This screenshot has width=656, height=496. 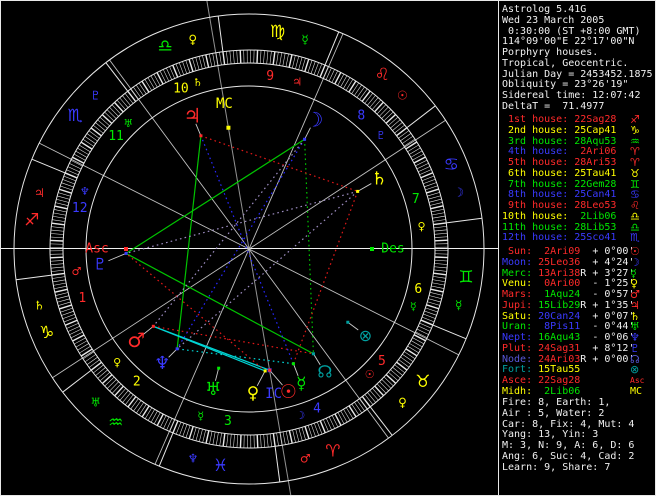 What do you see at coordinates (568, 456) in the screenshot?
I see `summary-line: Ang: 6, Suc: 4, Cad: 2` at bounding box center [568, 456].